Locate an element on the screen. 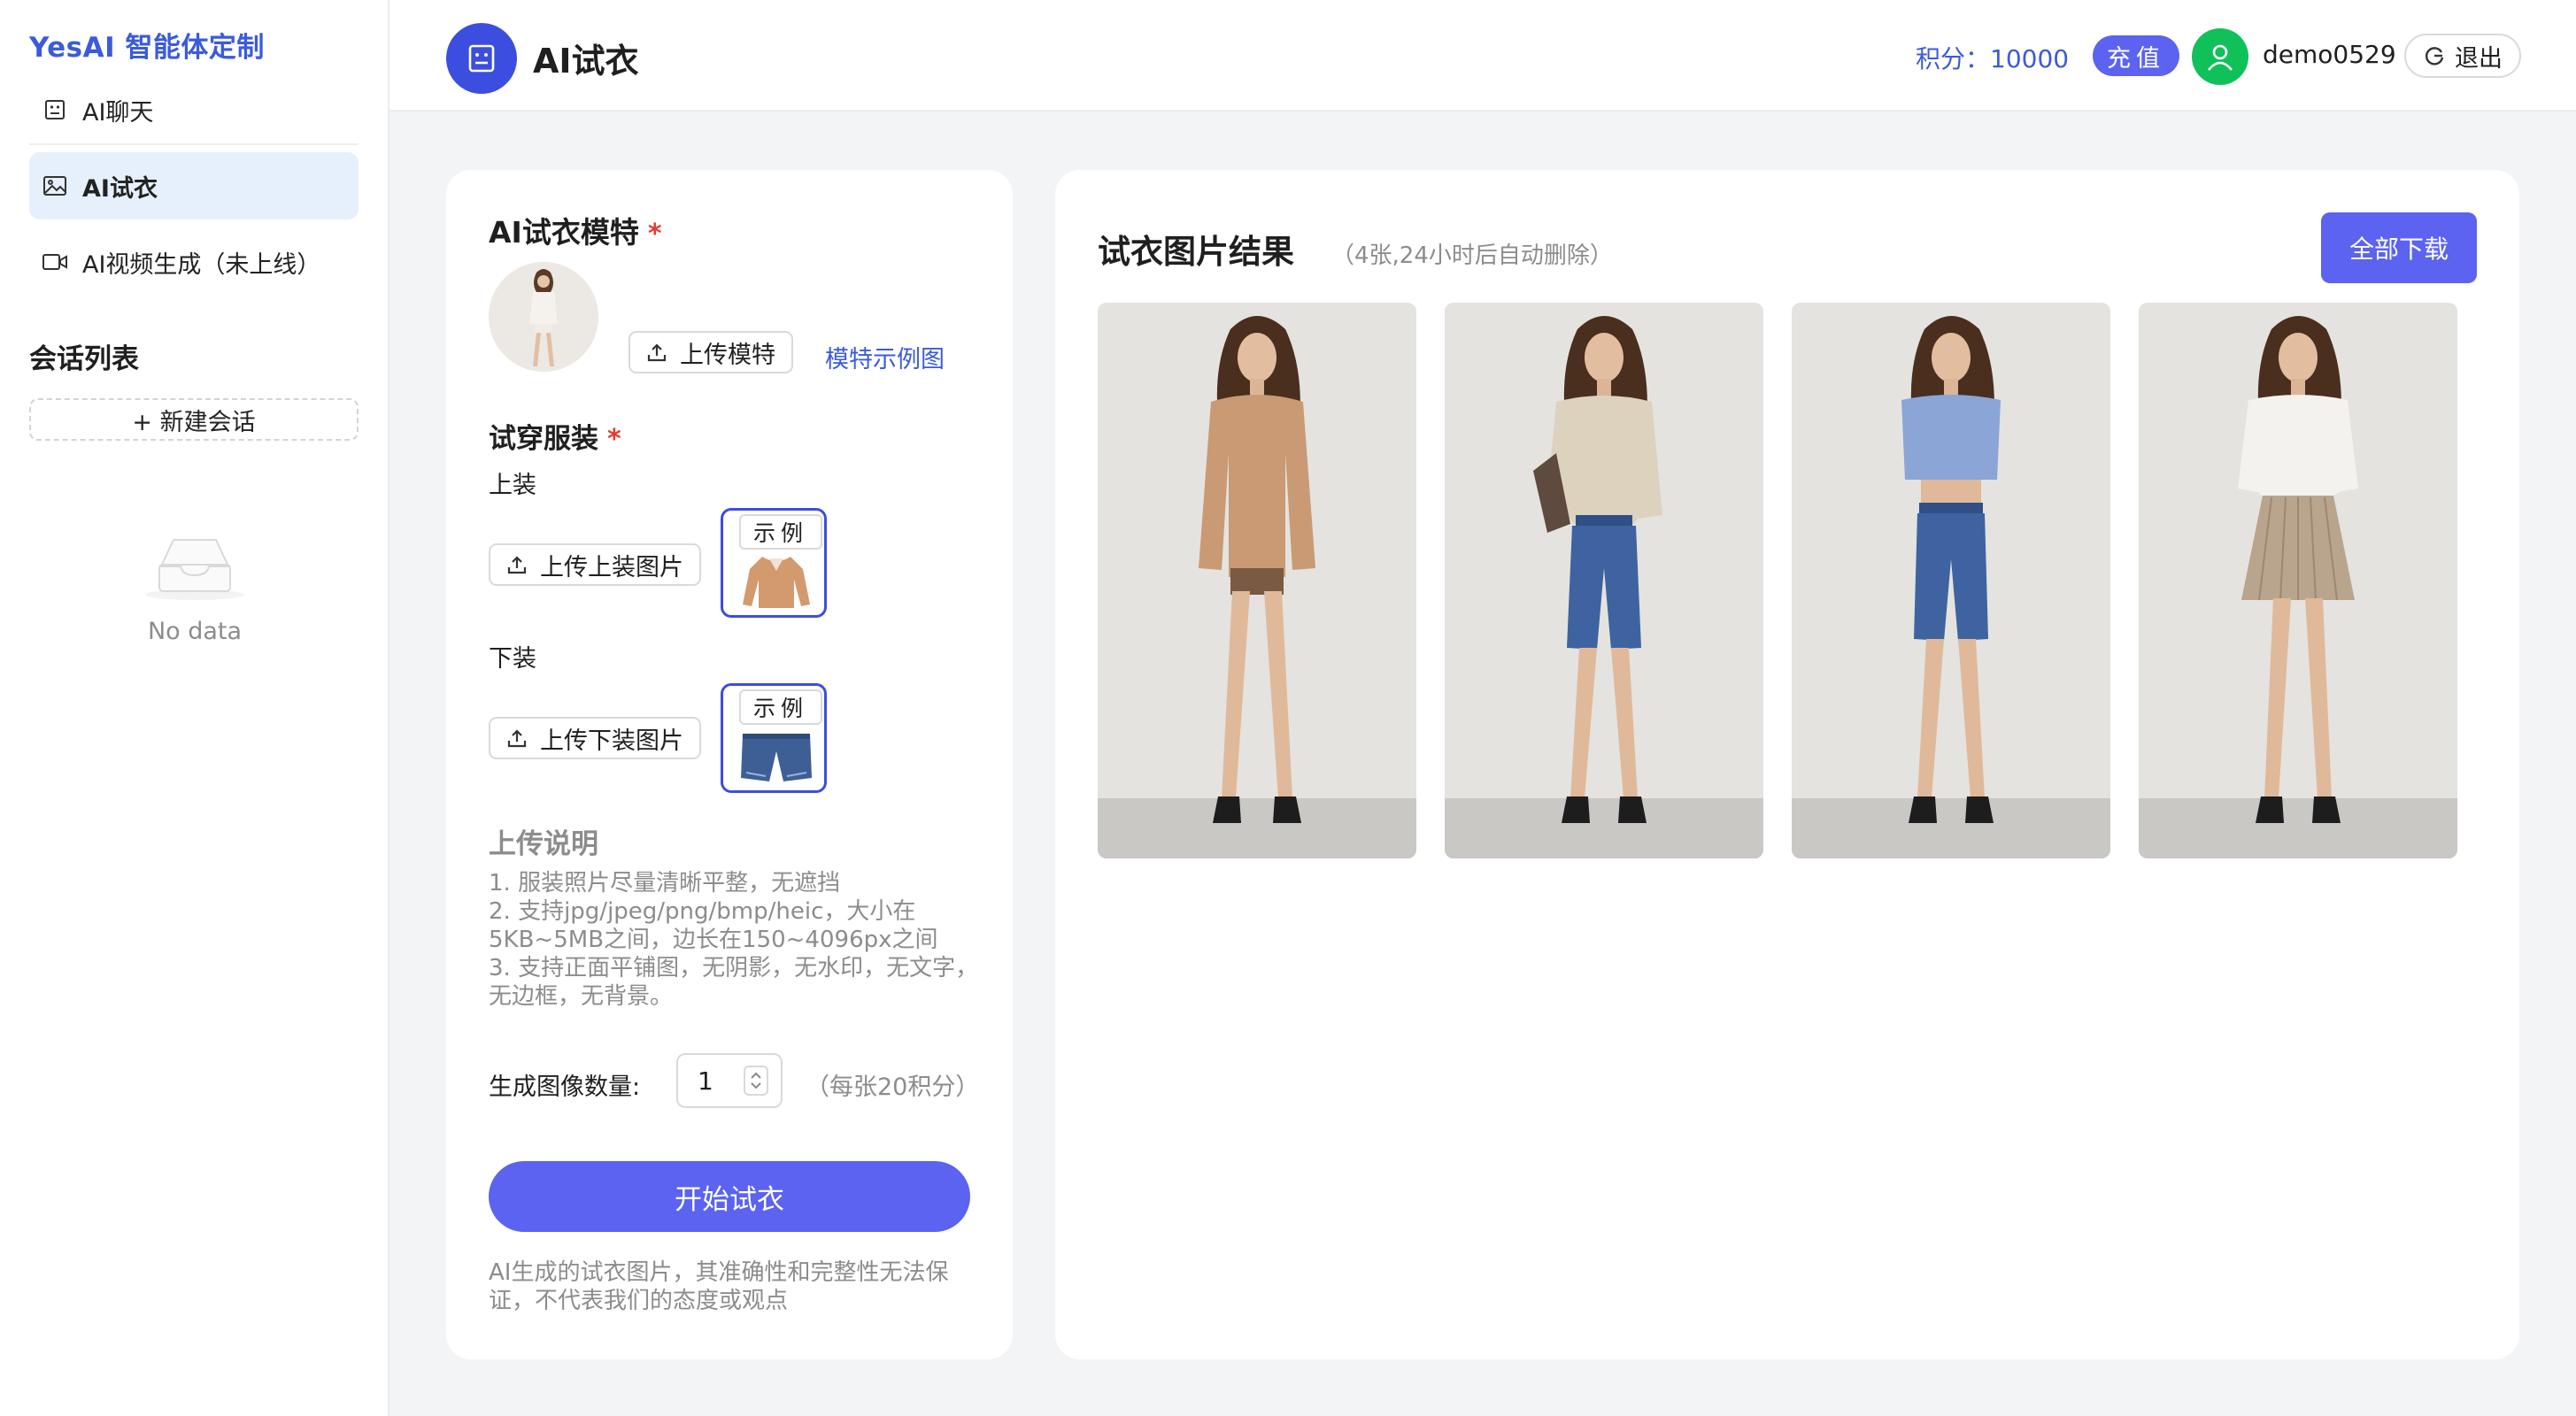 The width and height of the screenshot is (2576, 1416). image-icon is located at coordinates (55, 186).